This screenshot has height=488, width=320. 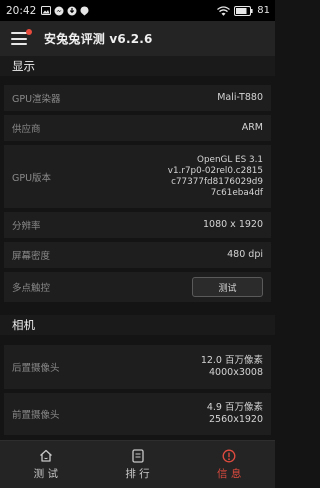 What do you see at coordinates (236, 372) in the screenshot?
I see `value-line: 4000x3008` at bounding box center [236, 372].